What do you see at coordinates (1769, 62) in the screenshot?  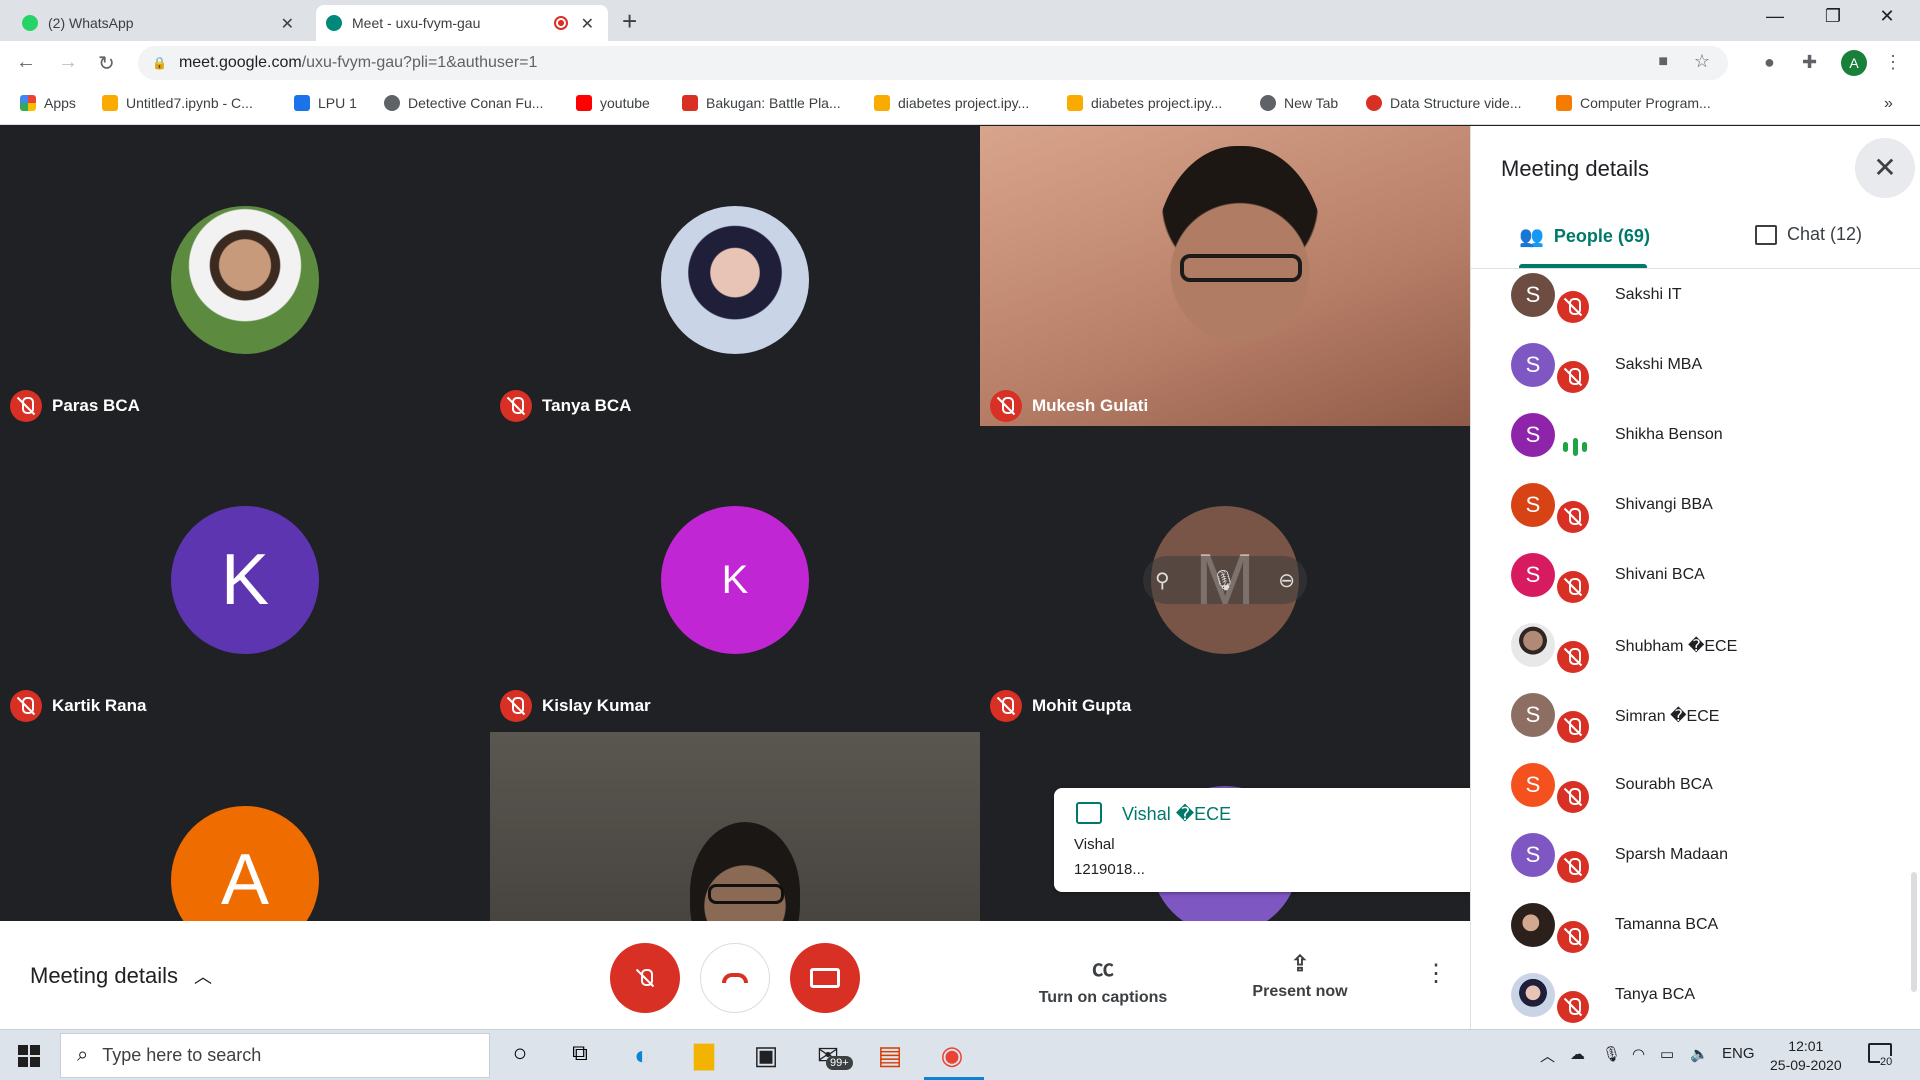 I see `extension-icon: ●` at bounding box center [1769, 62].